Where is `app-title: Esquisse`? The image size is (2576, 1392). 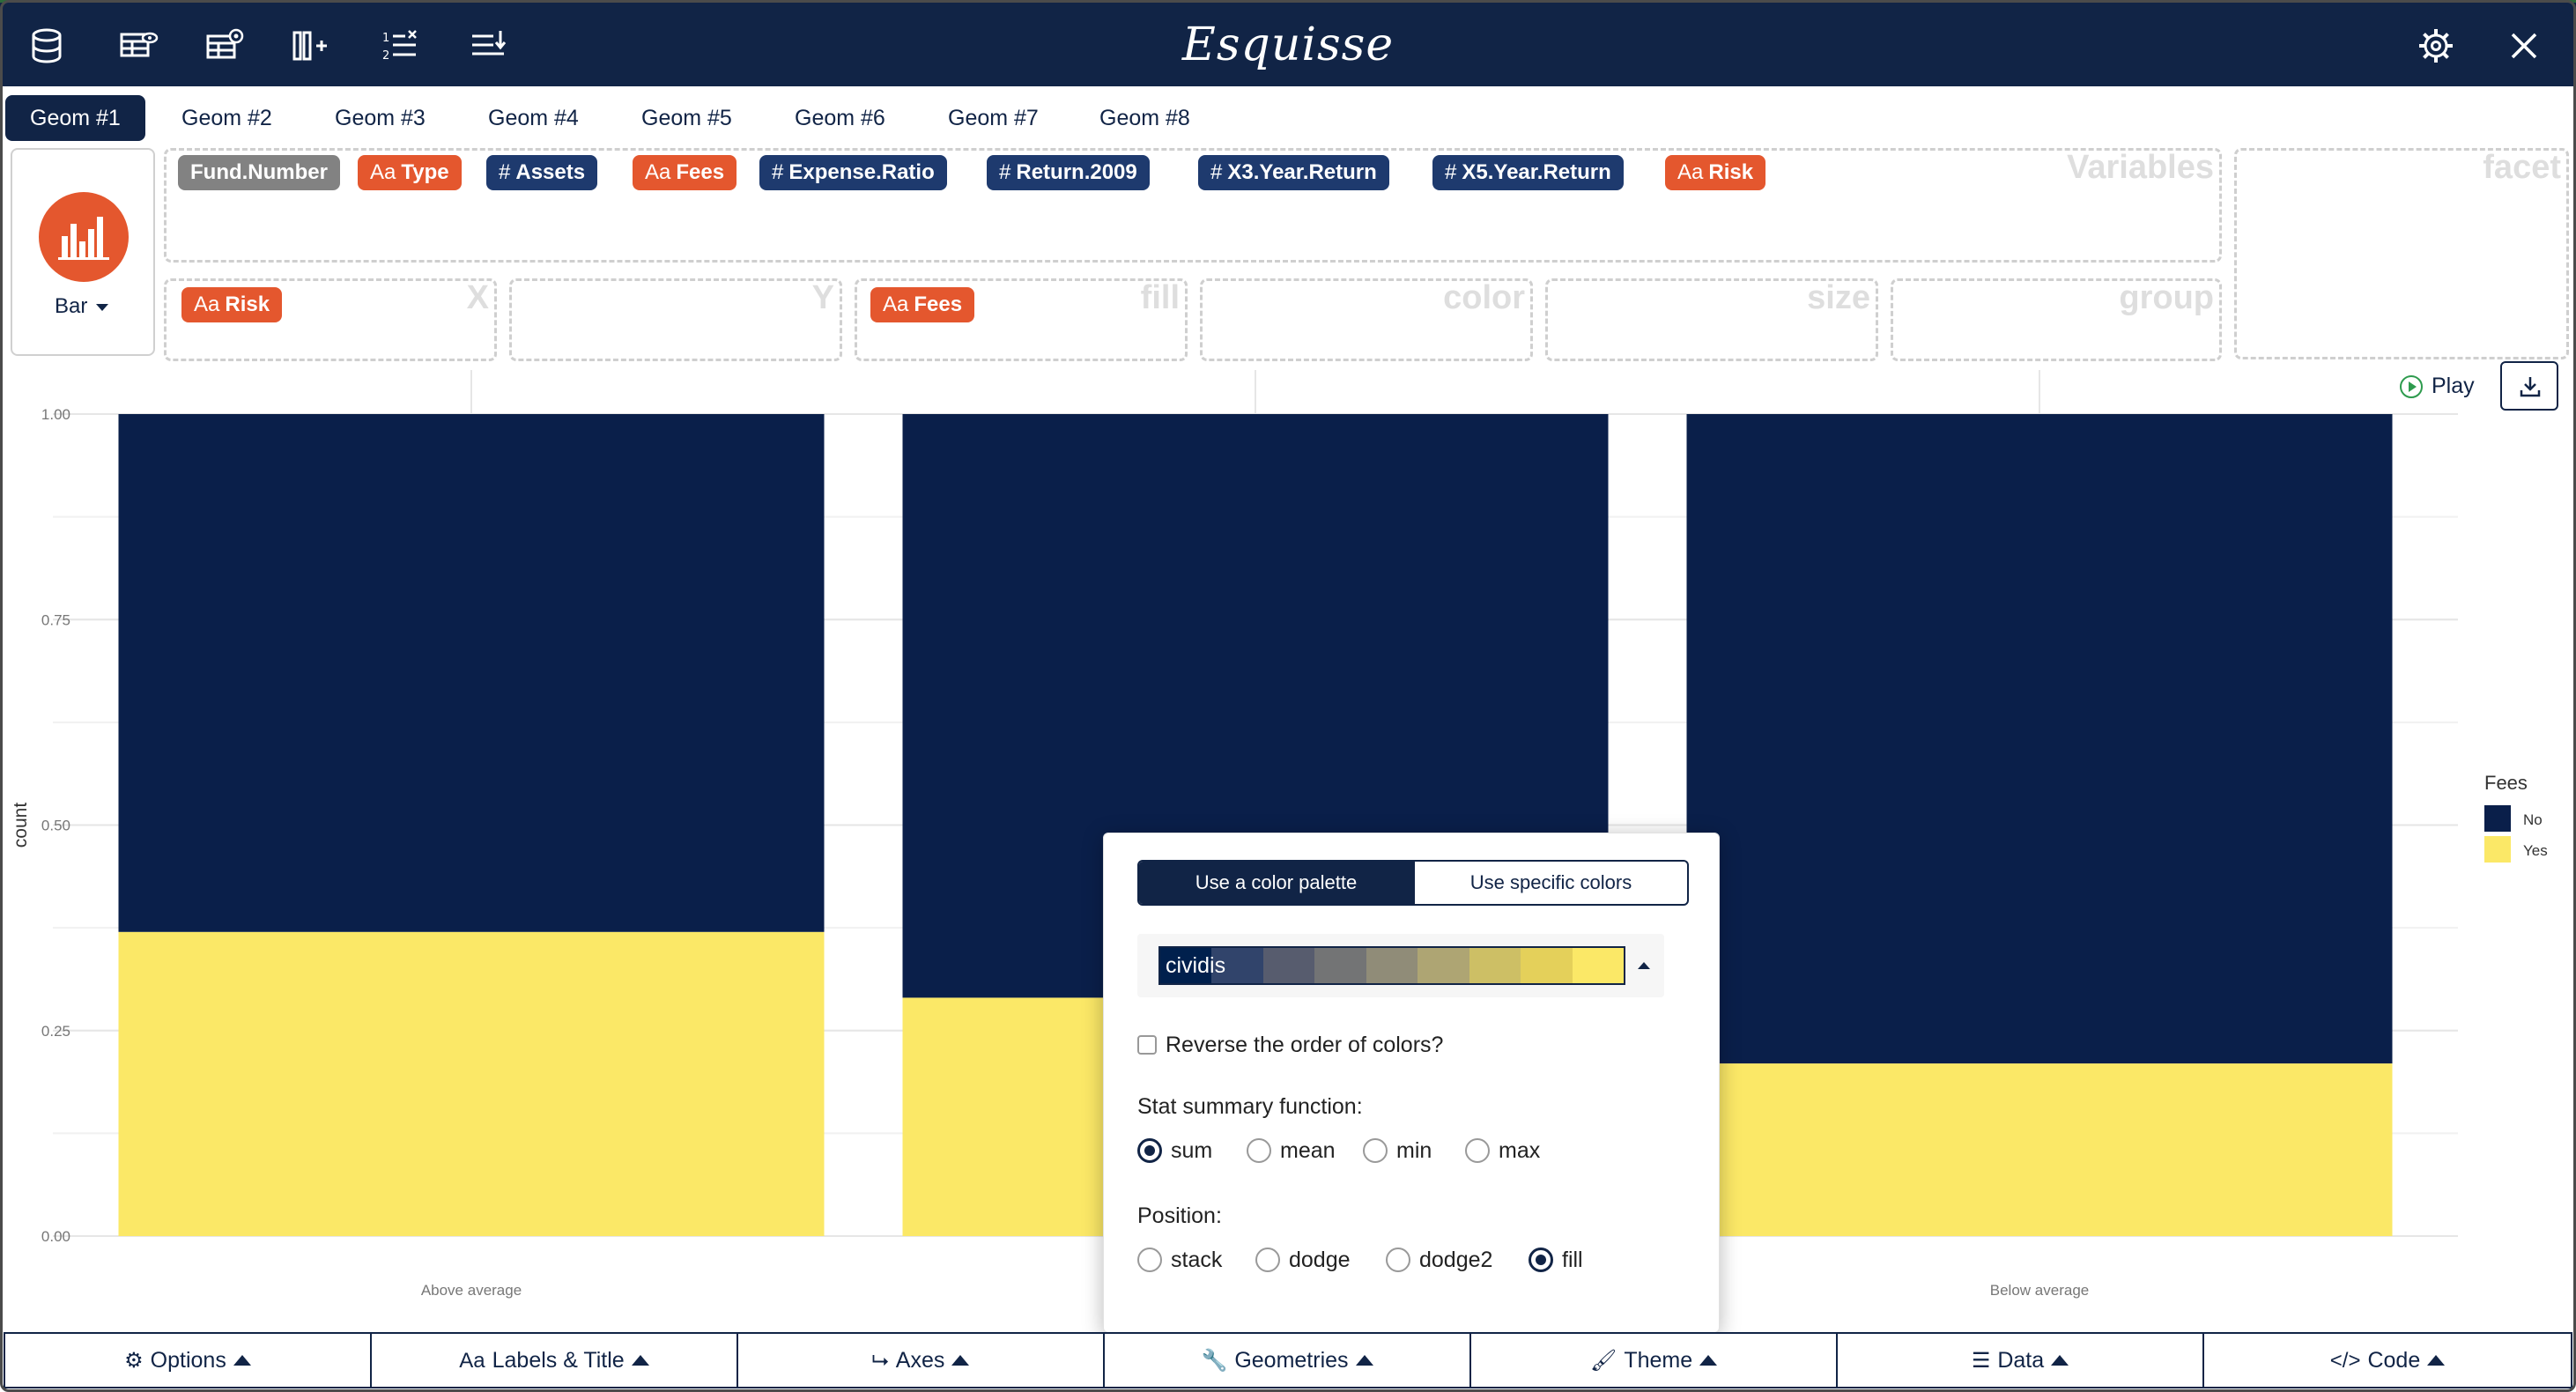 app-title: Esquisse is located at coordinates (1288, 45).